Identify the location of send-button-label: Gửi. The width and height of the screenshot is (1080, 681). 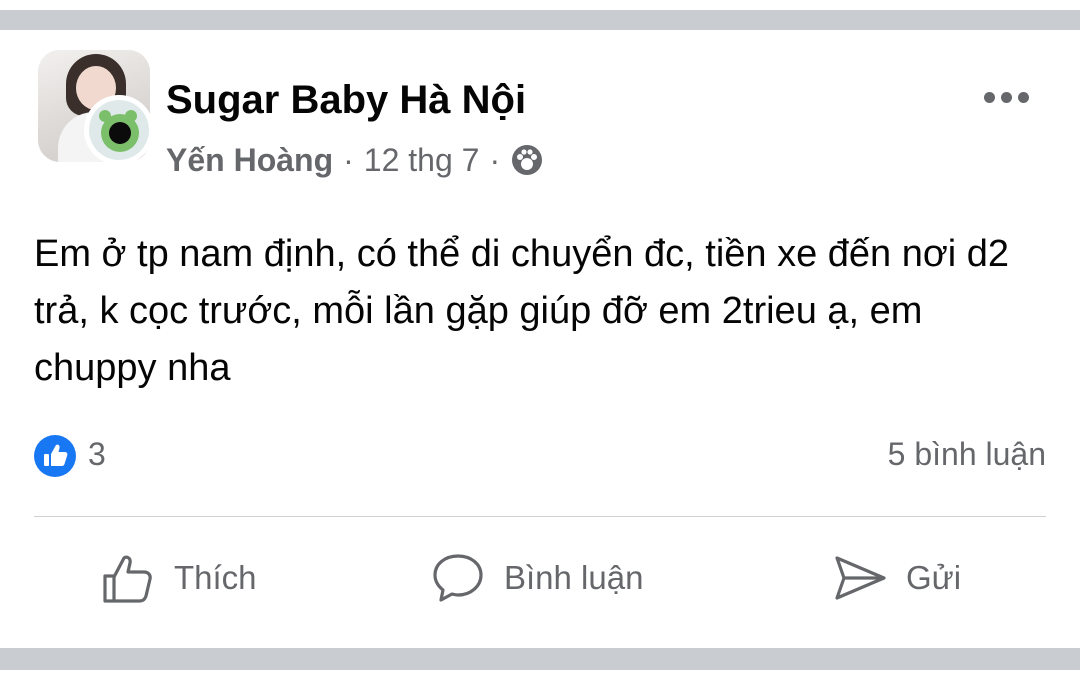
(934, 577).